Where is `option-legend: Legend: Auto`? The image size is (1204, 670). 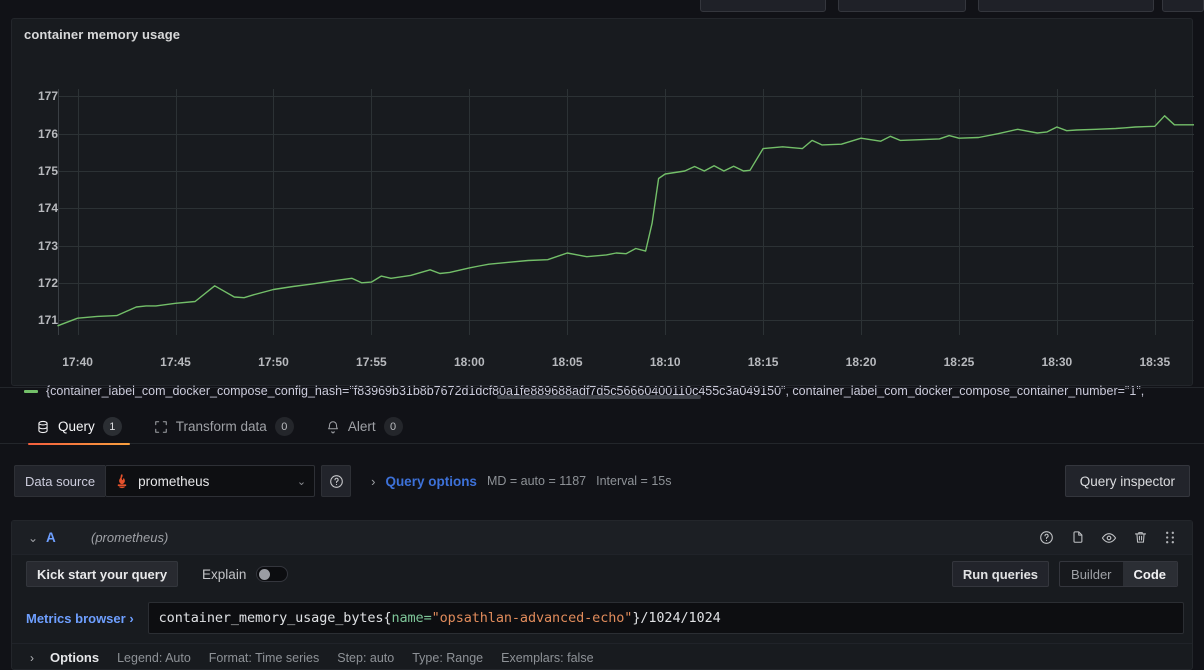 option-legend: Legend: Auto is located at coordinates (154, 657).